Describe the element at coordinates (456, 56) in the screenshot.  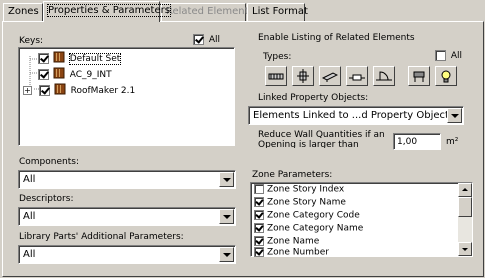
I see `types-all-label: All` at that location.